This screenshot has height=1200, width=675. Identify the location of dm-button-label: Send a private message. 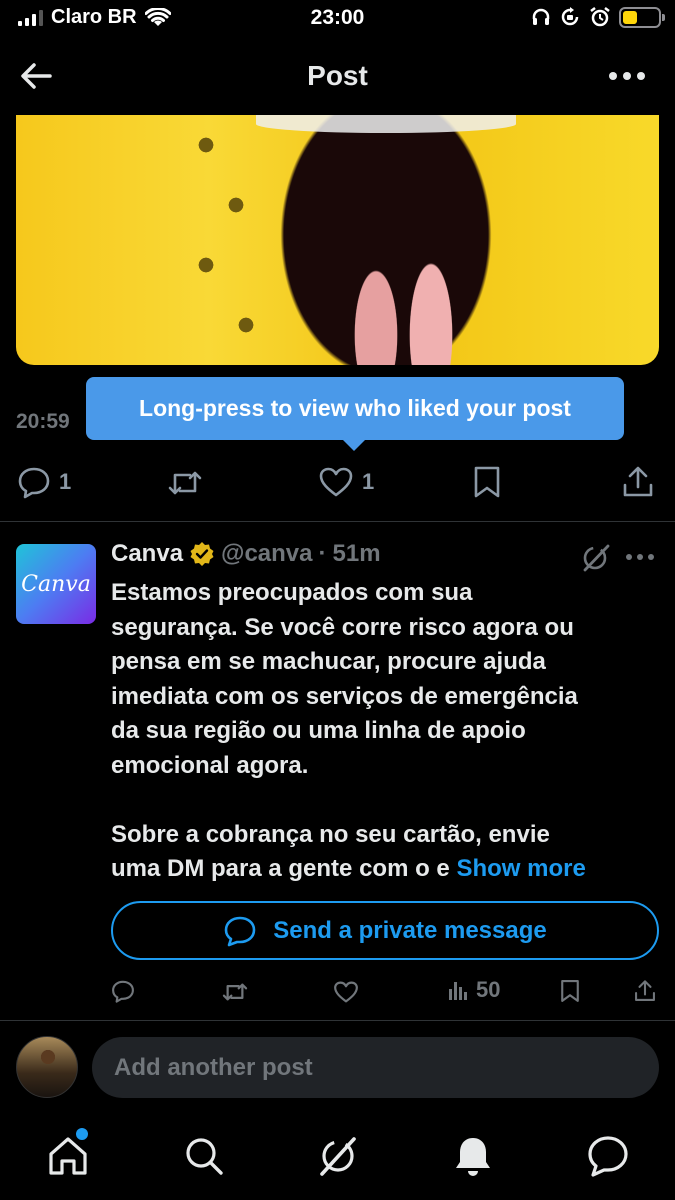
(410, 930).